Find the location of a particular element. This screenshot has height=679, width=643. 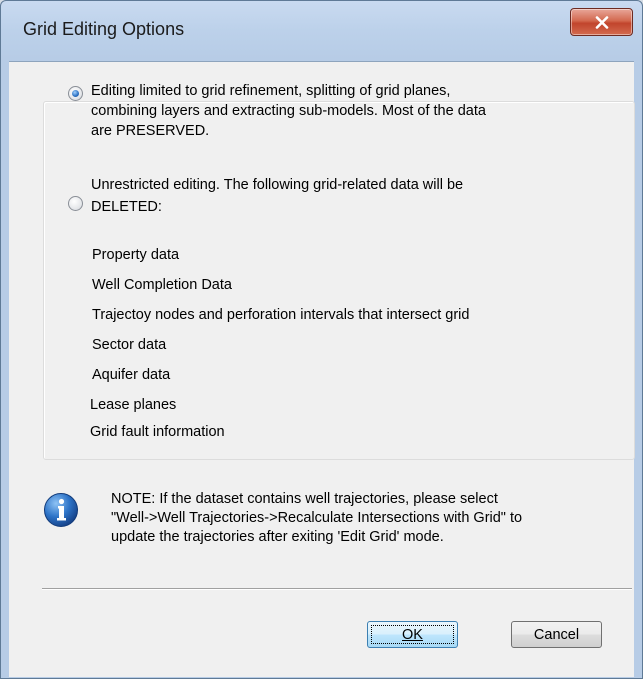

close-button is located at coordinates (601, 22).